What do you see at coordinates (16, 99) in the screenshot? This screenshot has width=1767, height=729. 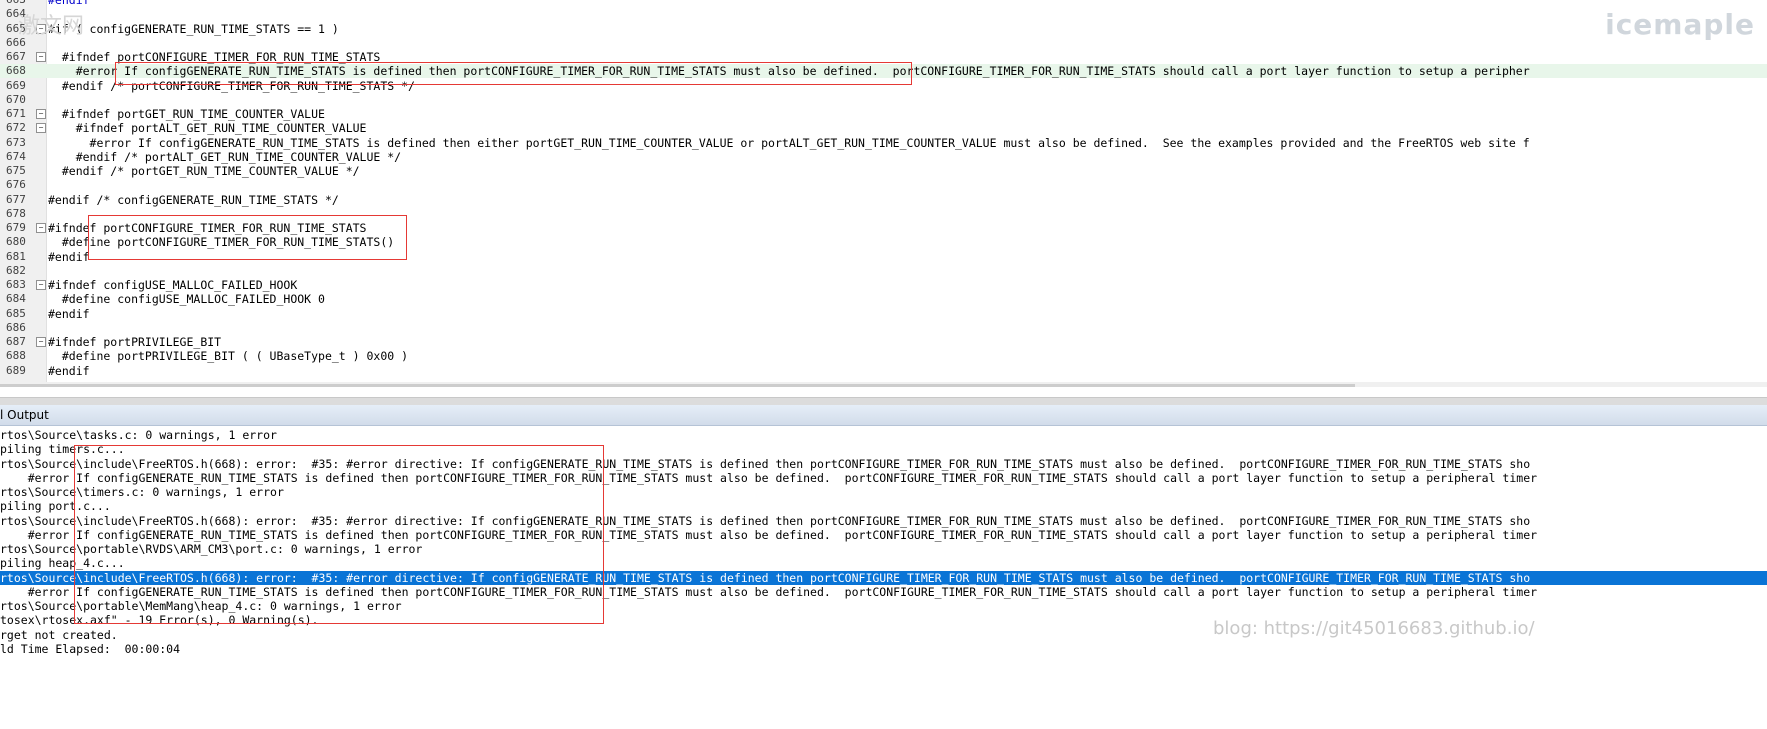 I see `line-number: 670` at bounding box center [16, 99].